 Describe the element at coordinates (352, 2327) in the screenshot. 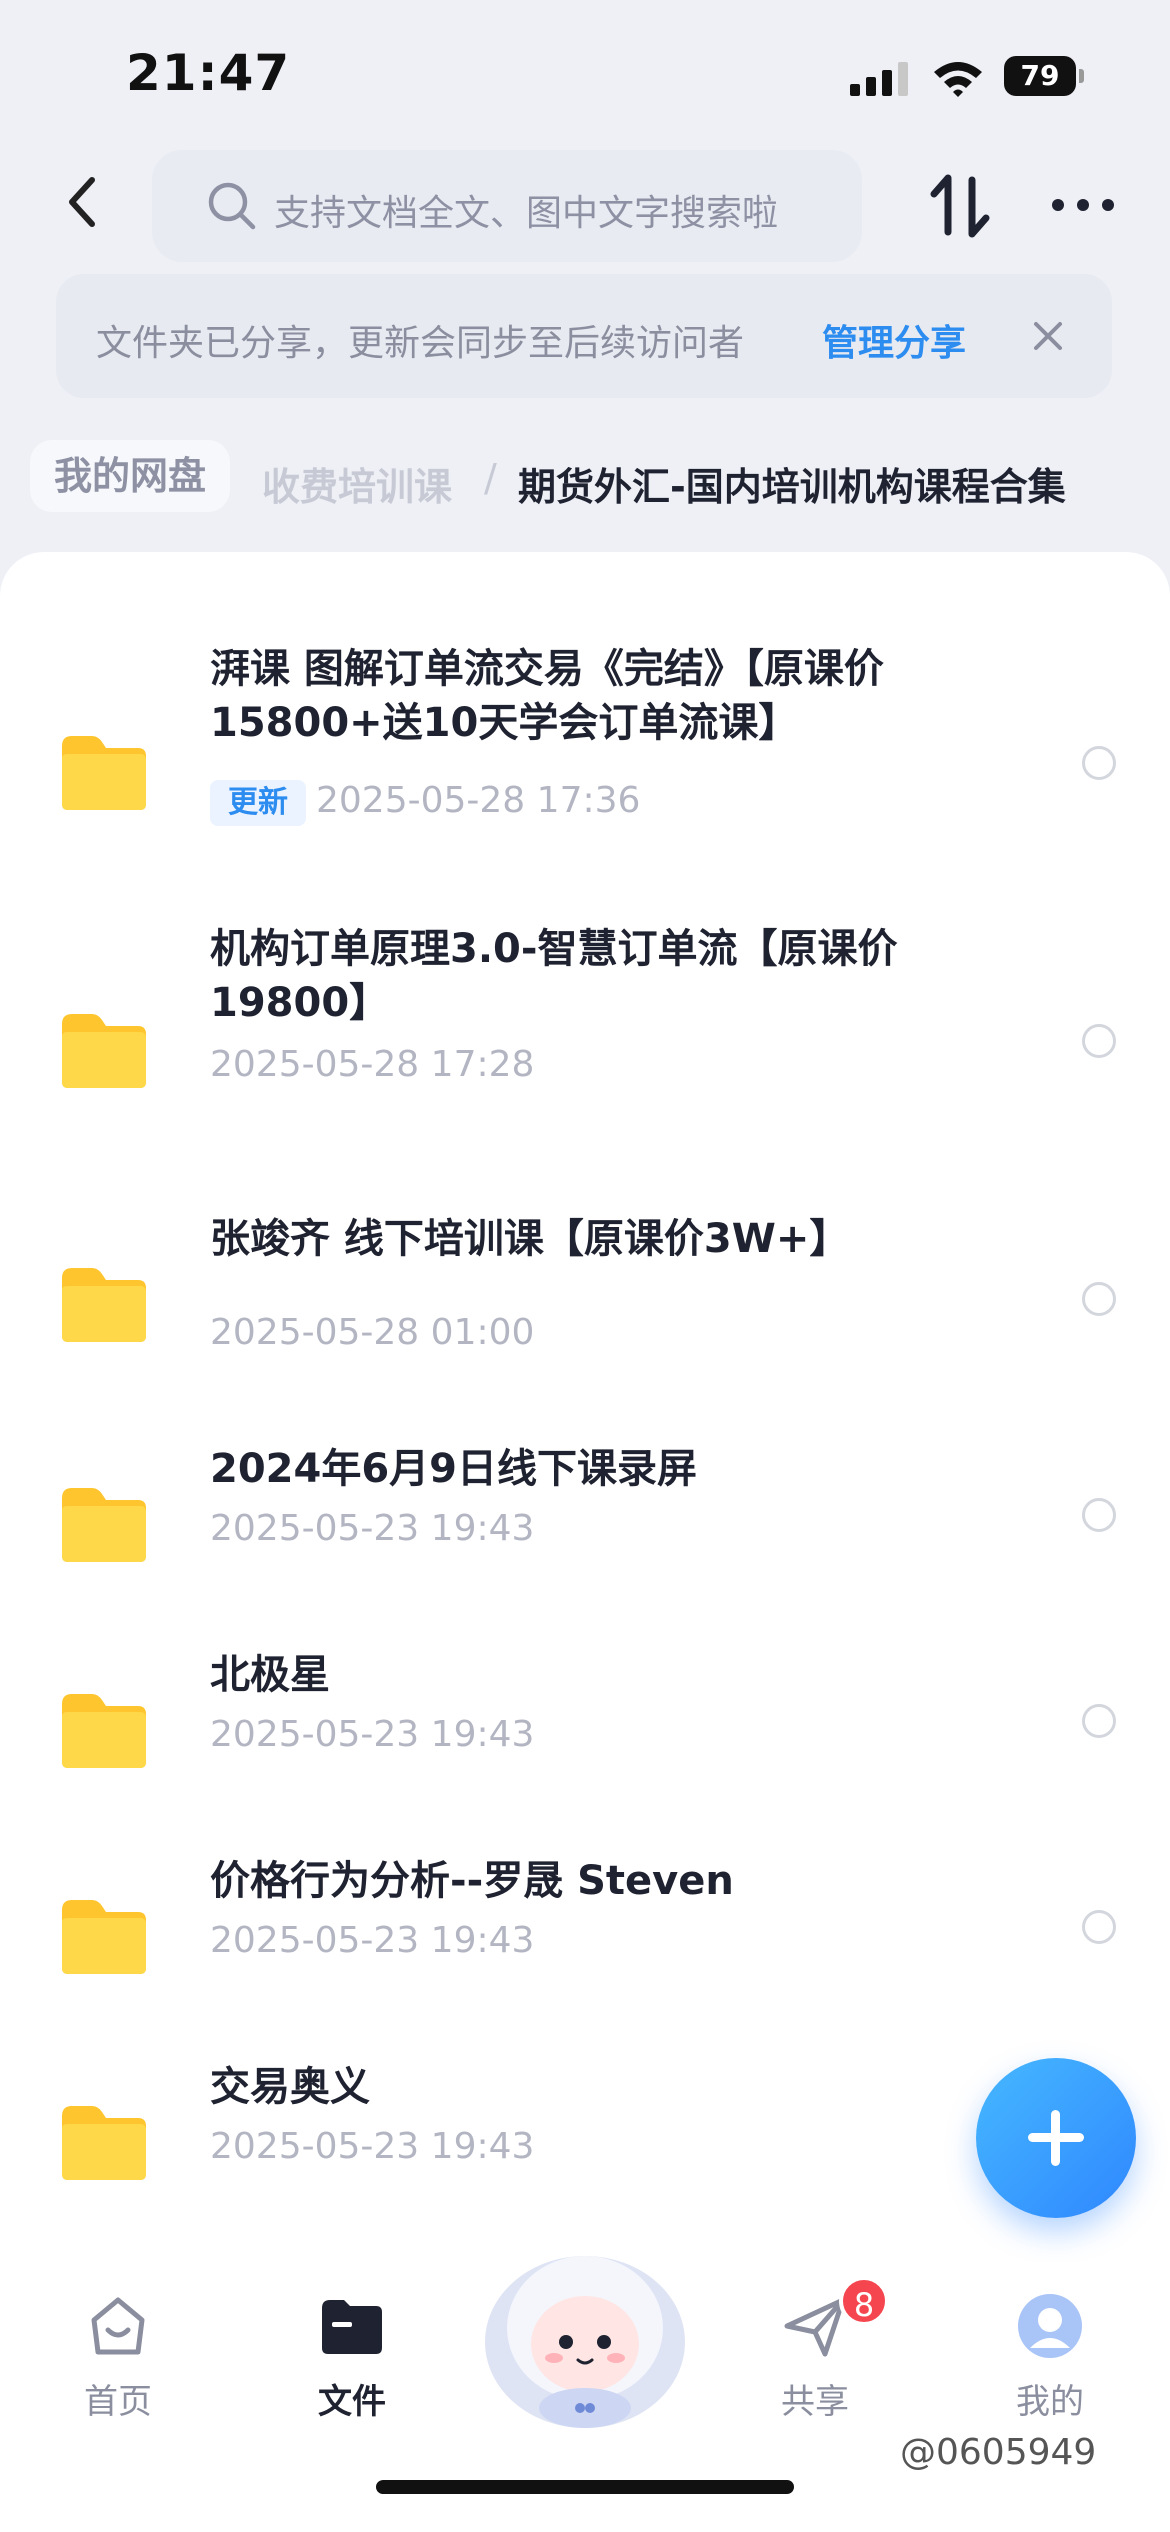

I see `folder-tab-icon` at that location.